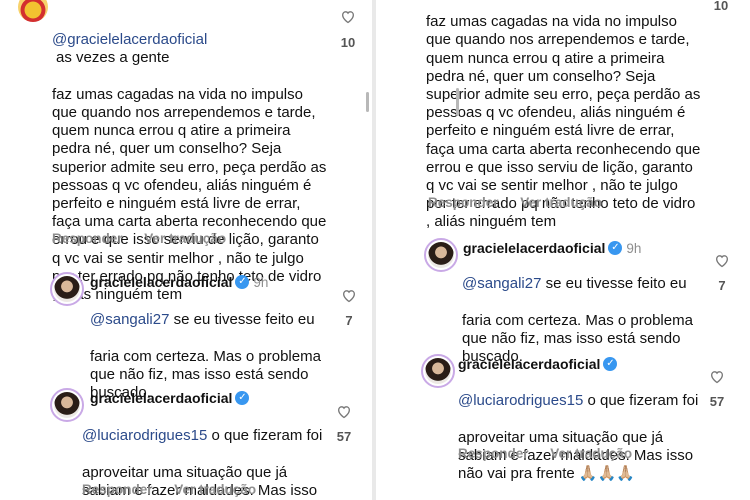  What do you see at coordinates (33, 11) in the screenshot?
I see `commenter-avatar` at bounding box center [33, 11].